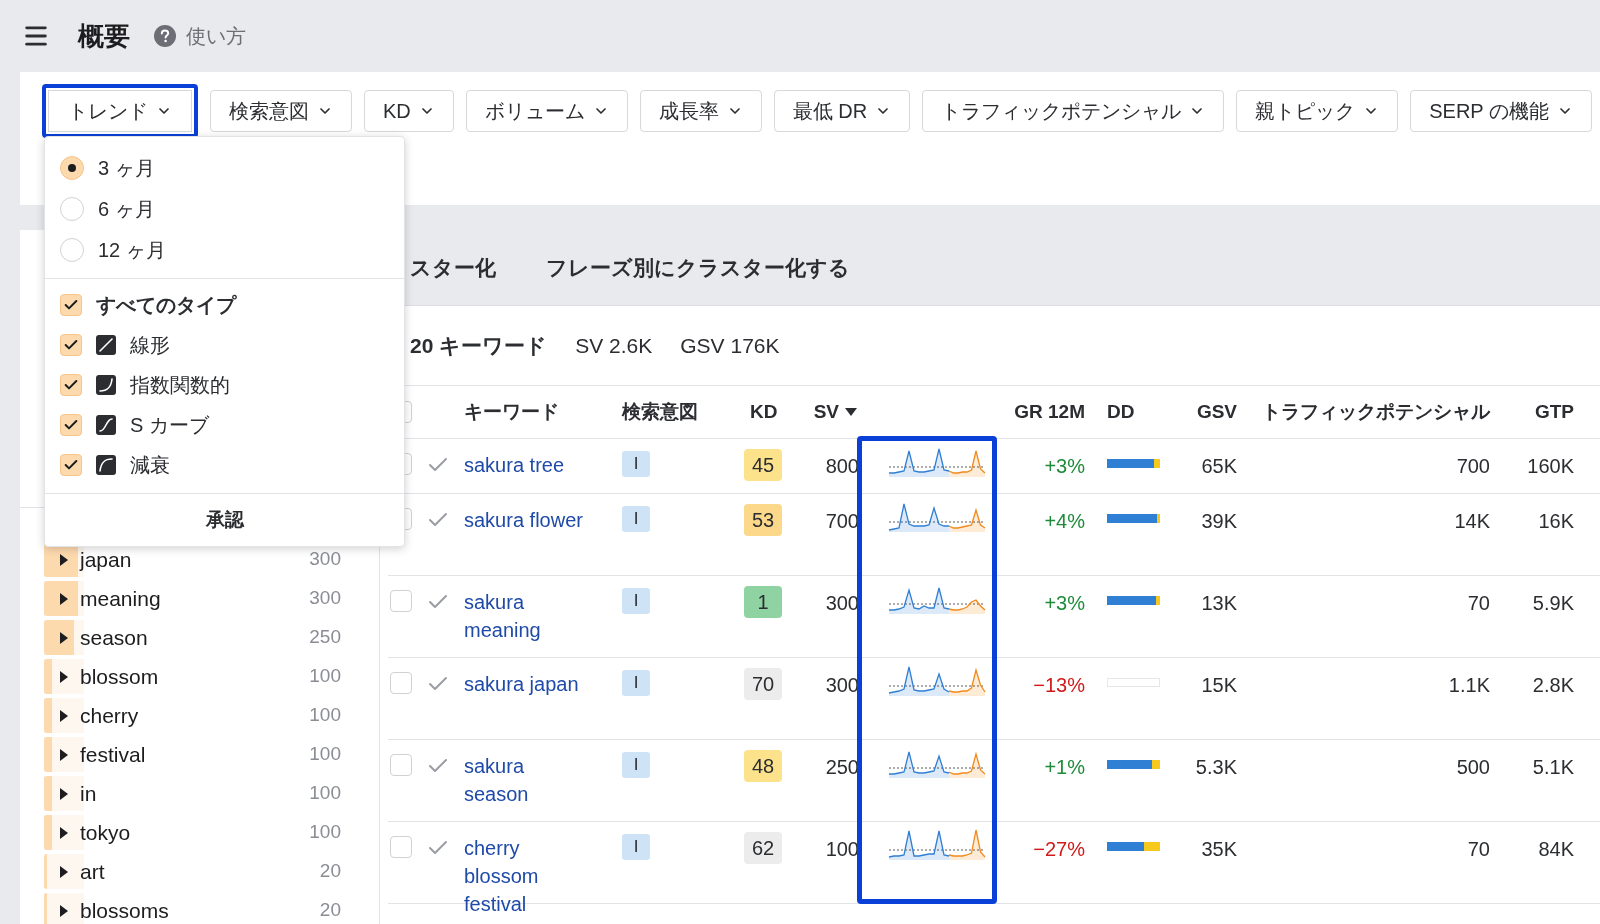 The height and width of the screenshot is (924, 1600). What do you see at coordinates (763, 520) in the screenshot?
I see `kd-score-badge: 53` at bounding box center [763, 520].